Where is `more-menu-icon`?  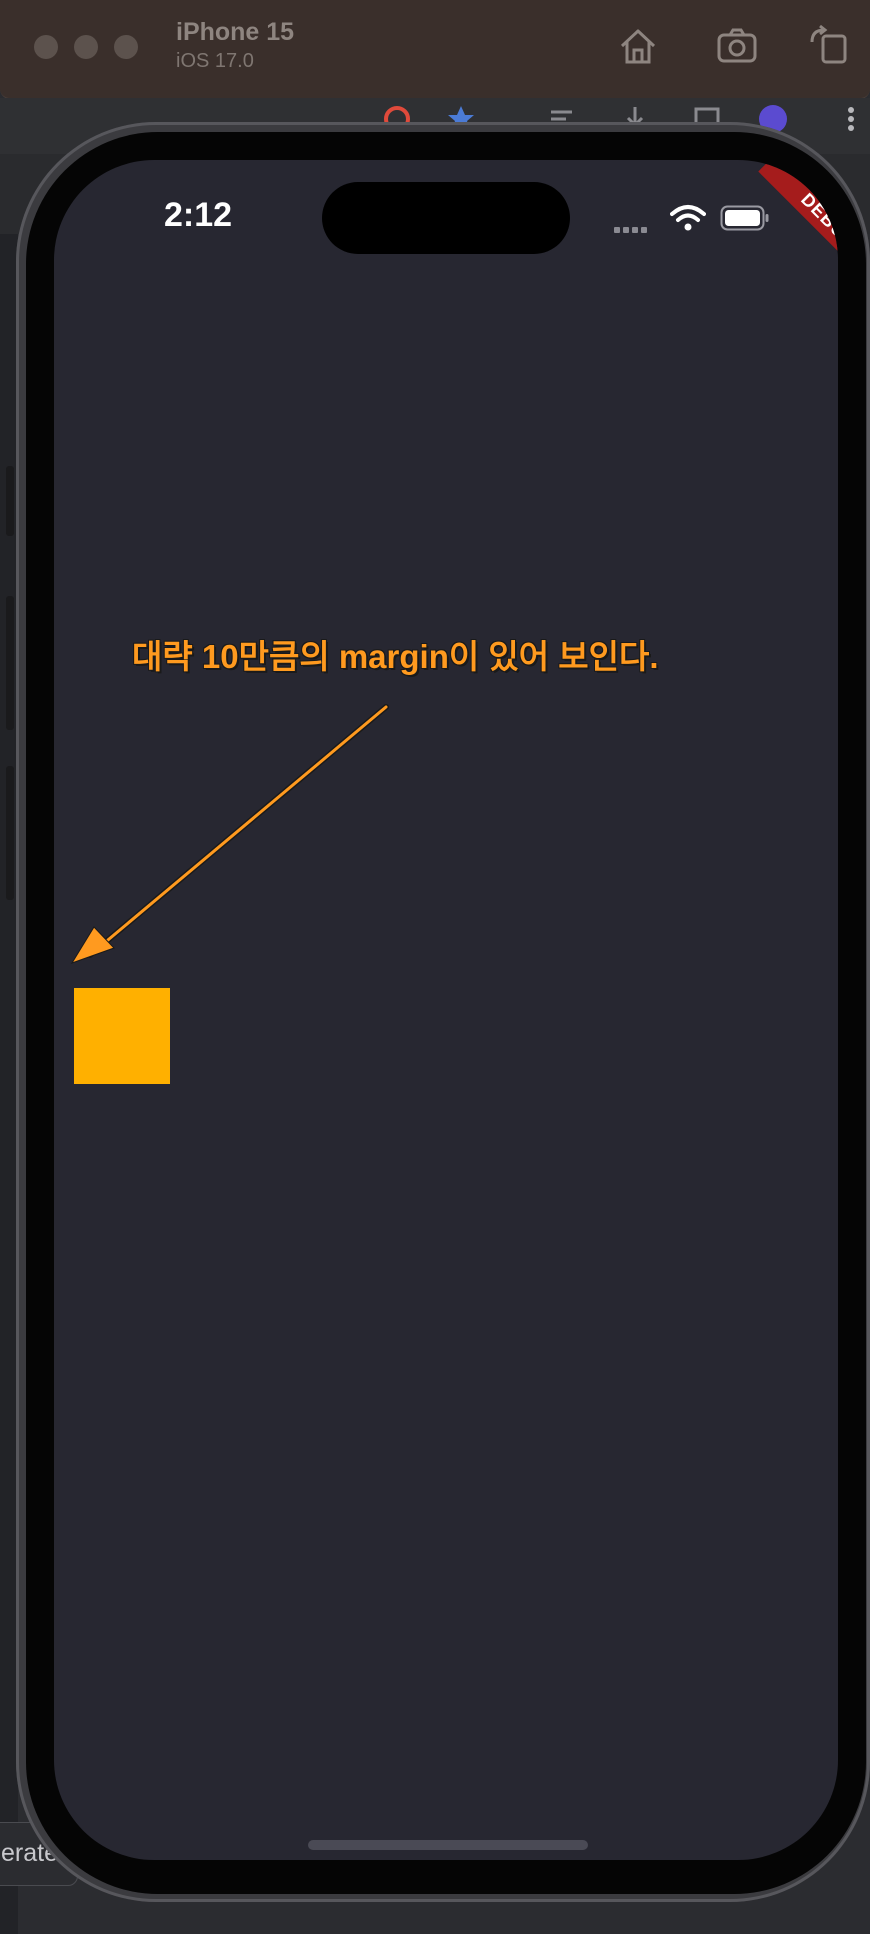
more-menu-icon is located at coordinates (851, 119).